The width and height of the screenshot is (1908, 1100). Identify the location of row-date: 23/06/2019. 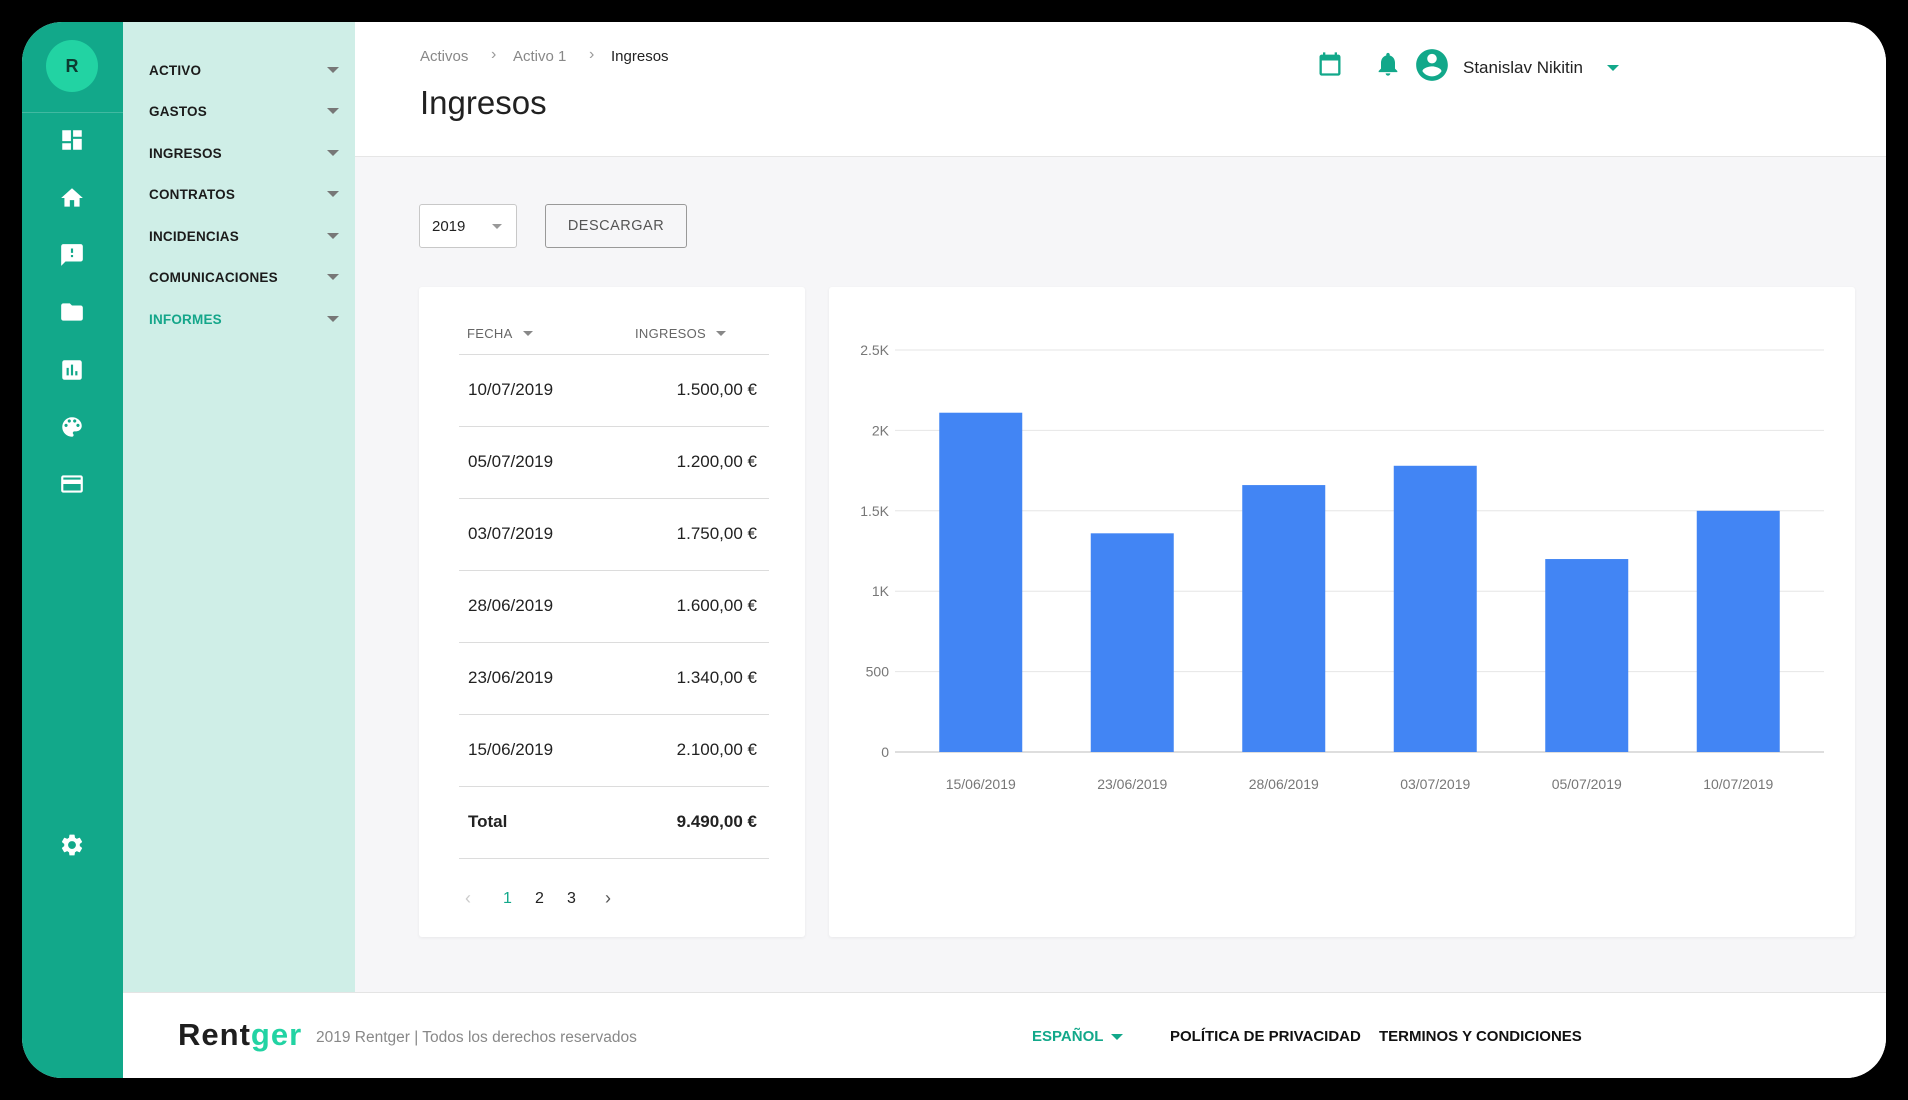
(511, 677).